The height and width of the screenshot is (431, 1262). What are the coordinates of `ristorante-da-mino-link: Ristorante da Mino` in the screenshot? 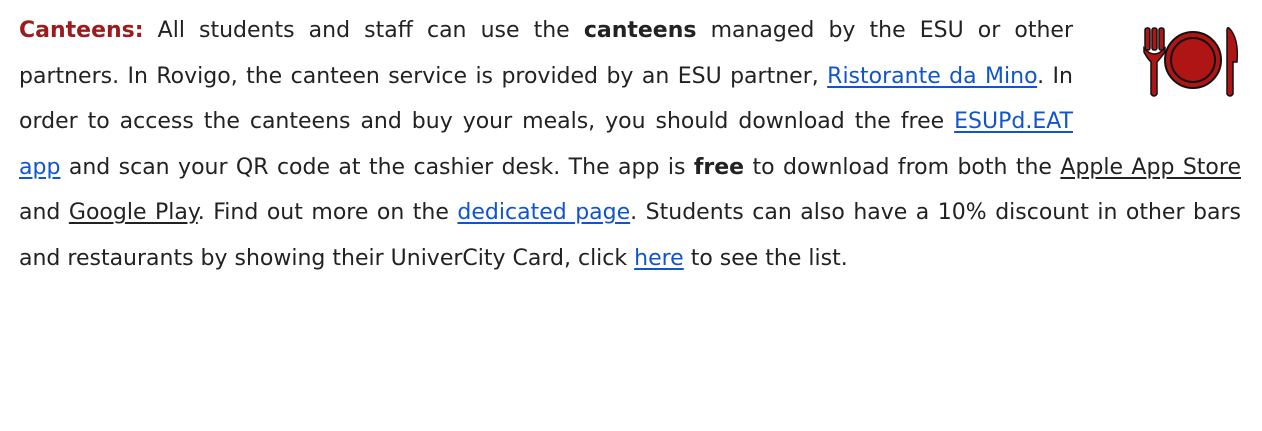 It's located at (932, 76).